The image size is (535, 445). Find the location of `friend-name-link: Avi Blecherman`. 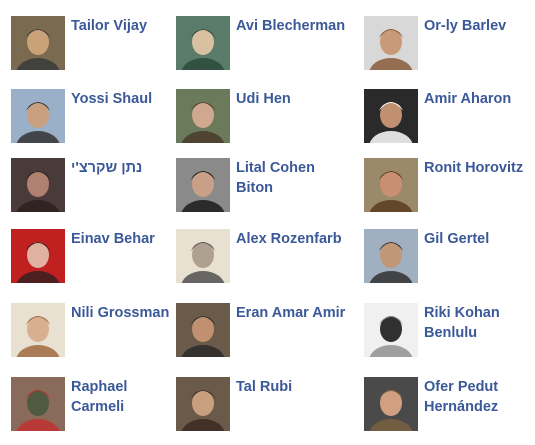

friend-name-link: Avi Blecherman is located at coordinates (291, 26).